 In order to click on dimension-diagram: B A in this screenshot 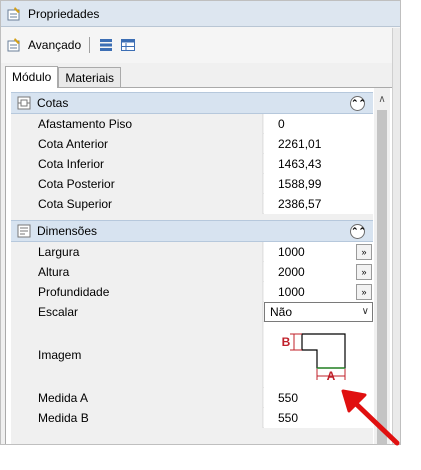, I will do `click(314, 358)`.